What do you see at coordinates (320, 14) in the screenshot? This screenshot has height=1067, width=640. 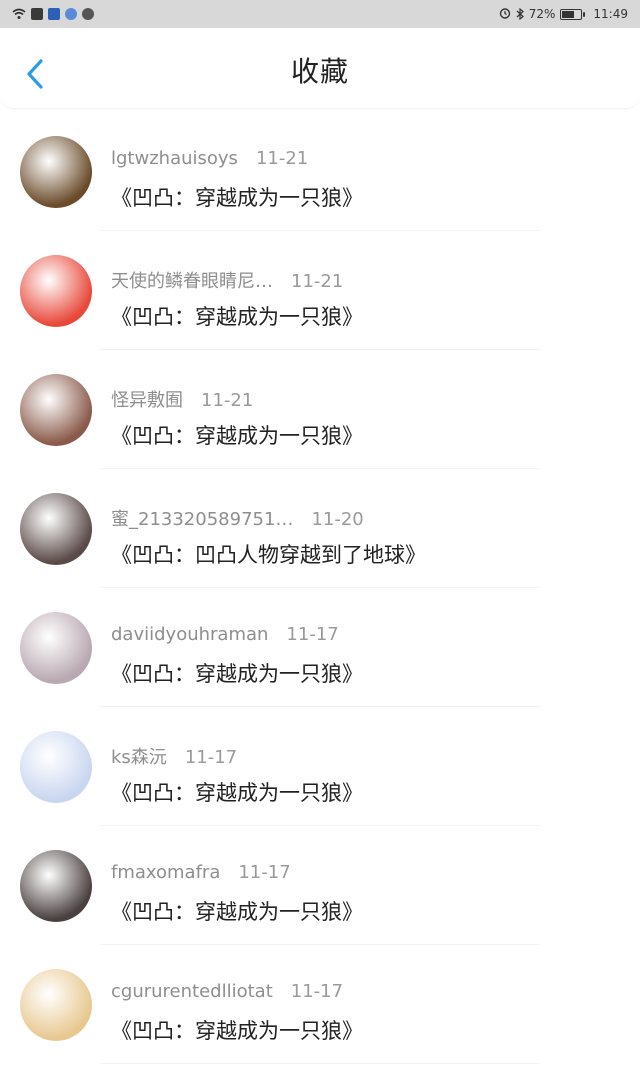 I see `status-bar: 72% 11:49` at bounding box center [320, 14].